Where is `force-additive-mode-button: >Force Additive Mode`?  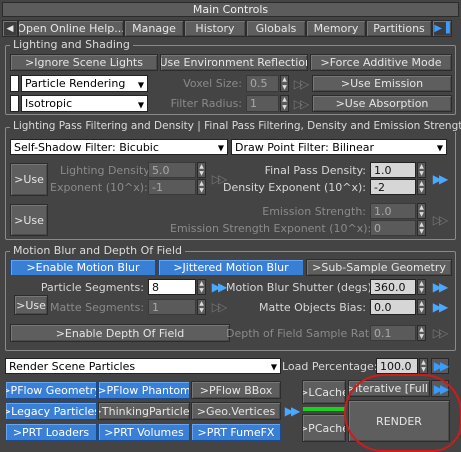 force-additive-mode-button: >Force Additive Mode is located at coordinates (381, 62).